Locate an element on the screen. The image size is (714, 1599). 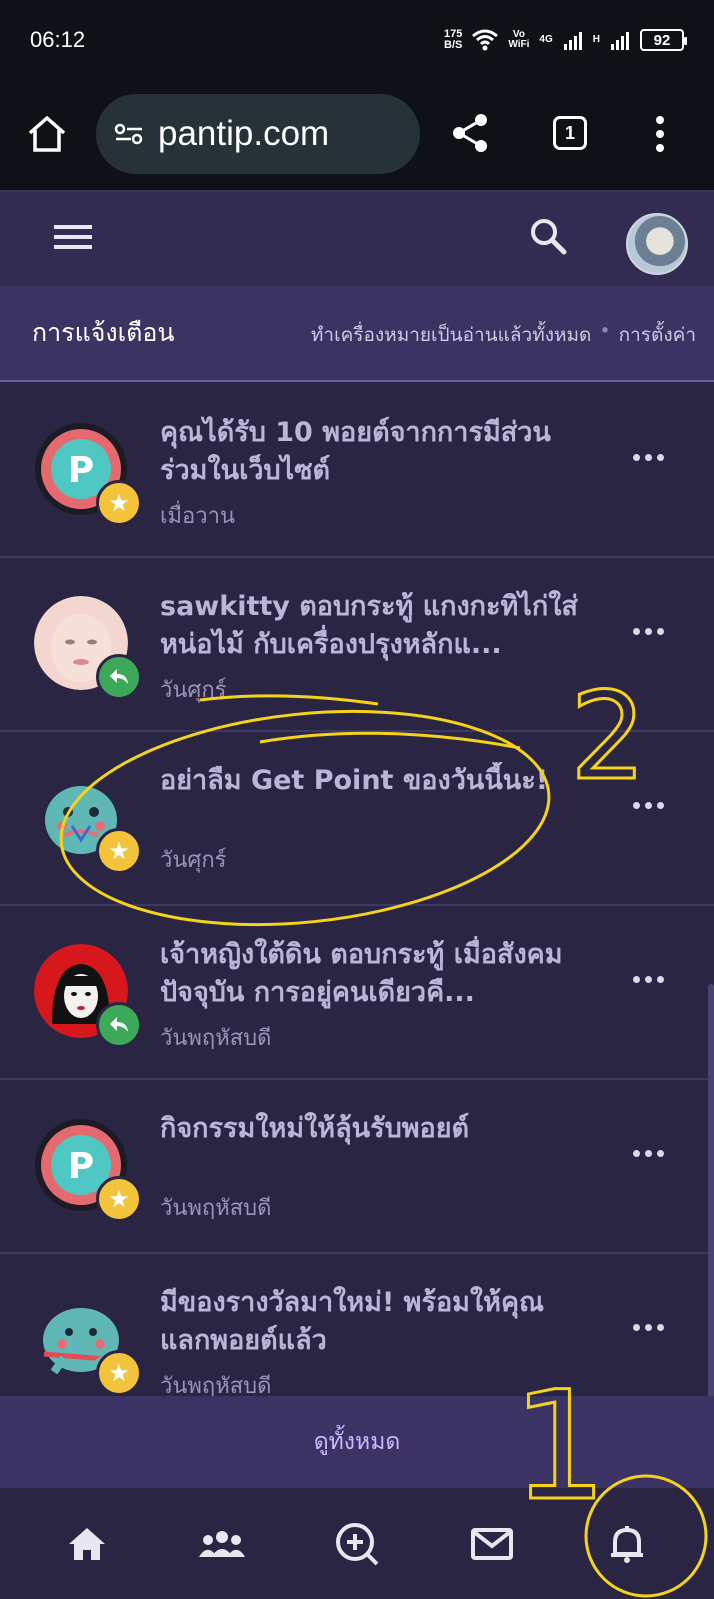
site-header is located at coordinates (357, 238).